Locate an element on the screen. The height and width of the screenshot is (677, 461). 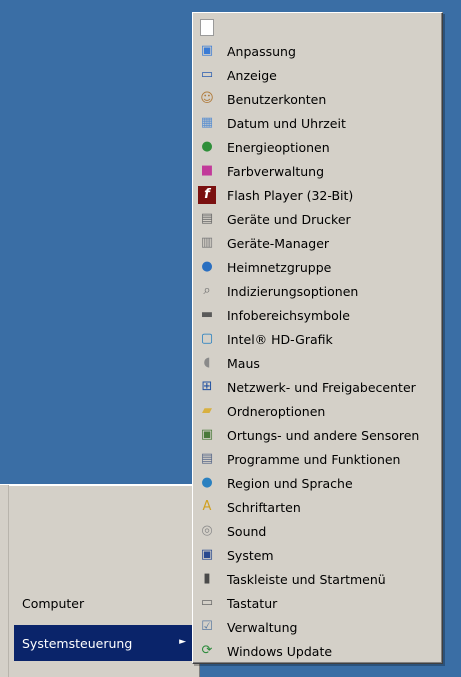
flyout-item: ▥ Geräte-Manager is located at coordinates (317, 243).